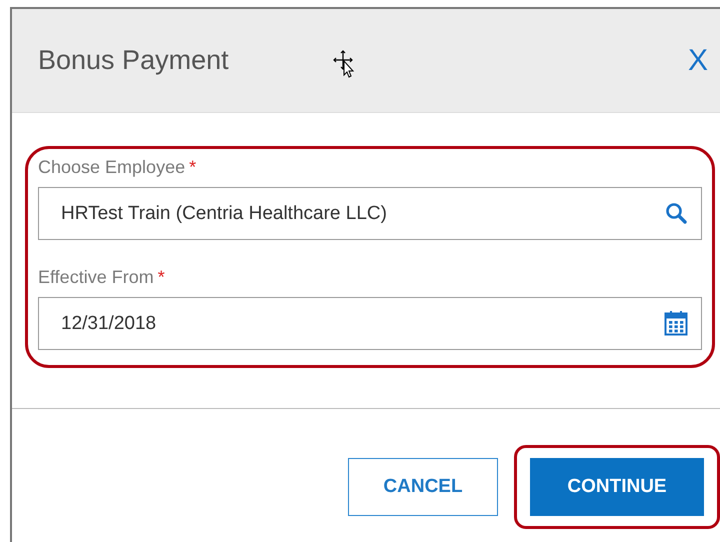  Describe the element at coordinates (370, 213) in the screenshot. I see `input-field: HRTest Train (Centria Healthcare LLC)` at that location.